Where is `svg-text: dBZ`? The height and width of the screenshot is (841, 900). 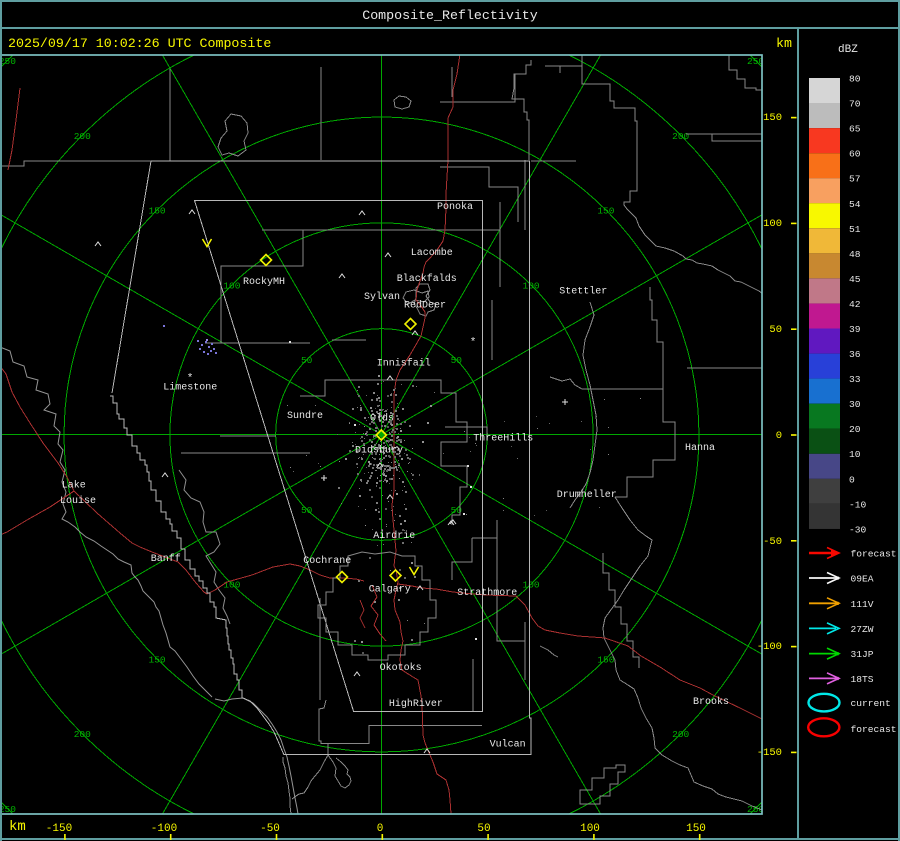 svg-text: dBZ is located at coordinates (848, 50).